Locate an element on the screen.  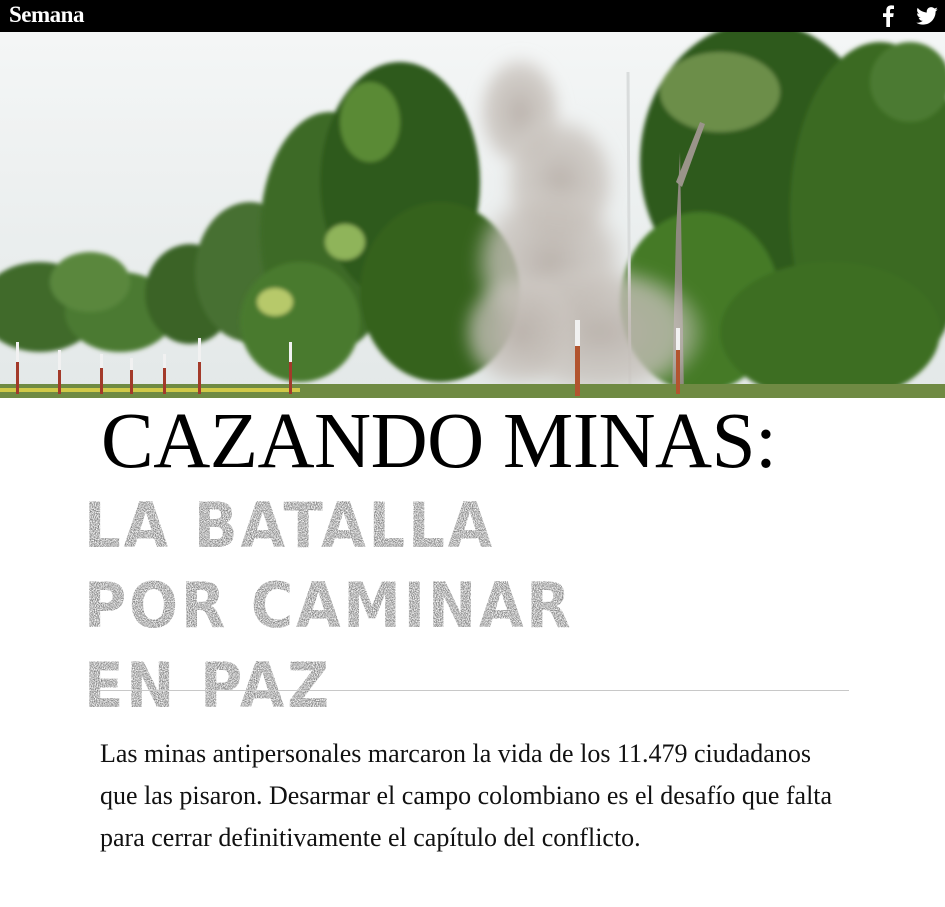
facebook-share-button is located at coordinates (888, 16).